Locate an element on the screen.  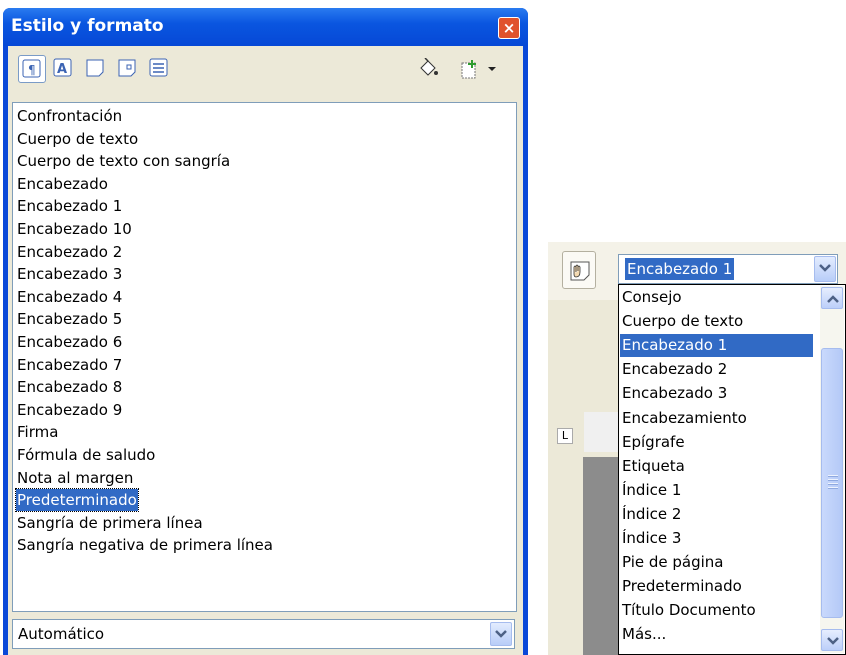
apply-style-combo: Encabezado 1 is located at coordinates (728, 269).